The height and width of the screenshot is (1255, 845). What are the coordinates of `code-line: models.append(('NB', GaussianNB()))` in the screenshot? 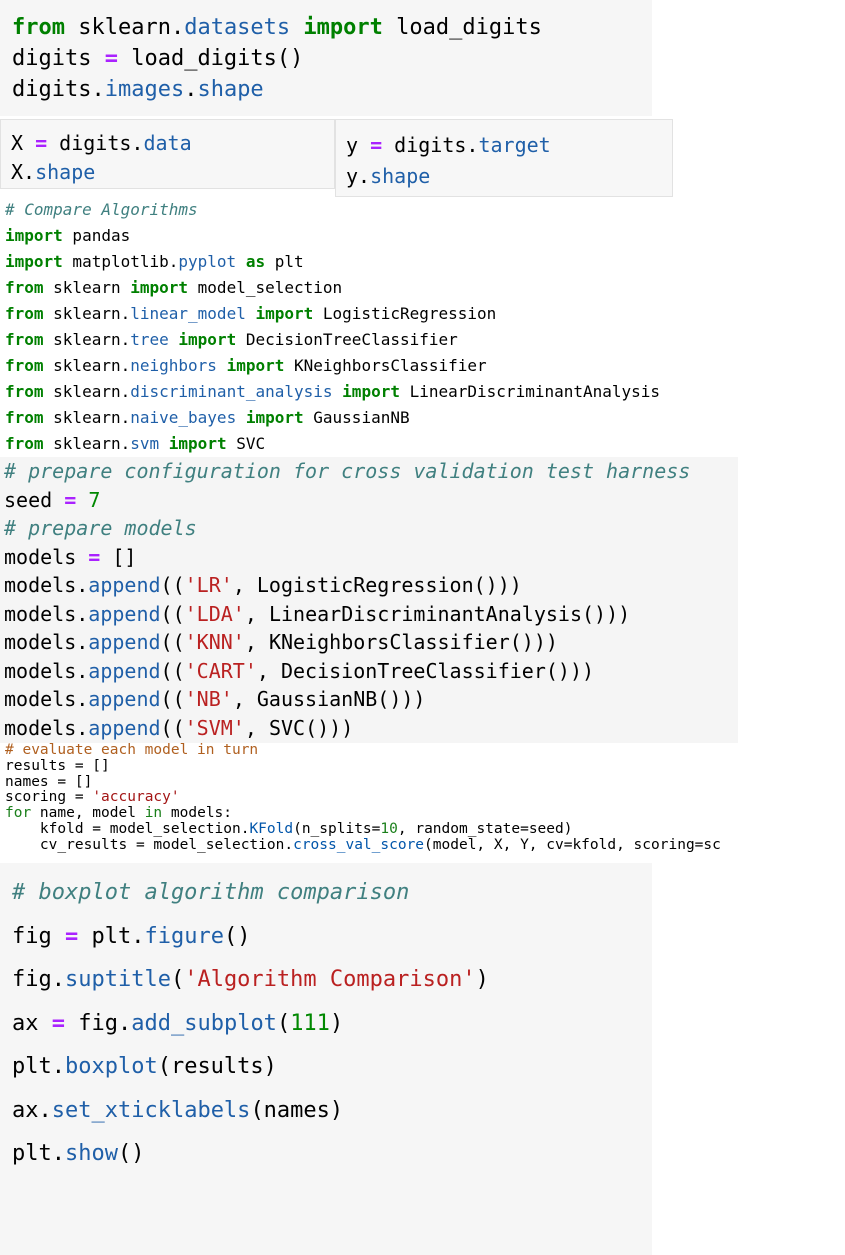 It's located at (371, 699).